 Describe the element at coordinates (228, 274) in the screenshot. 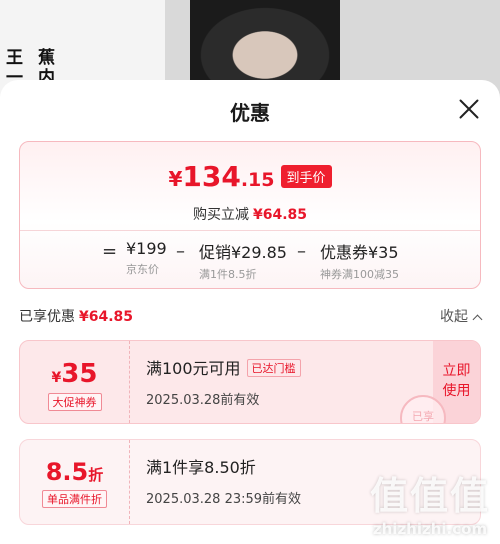

I see `promotion-label: 满1件8.5折` at that location.